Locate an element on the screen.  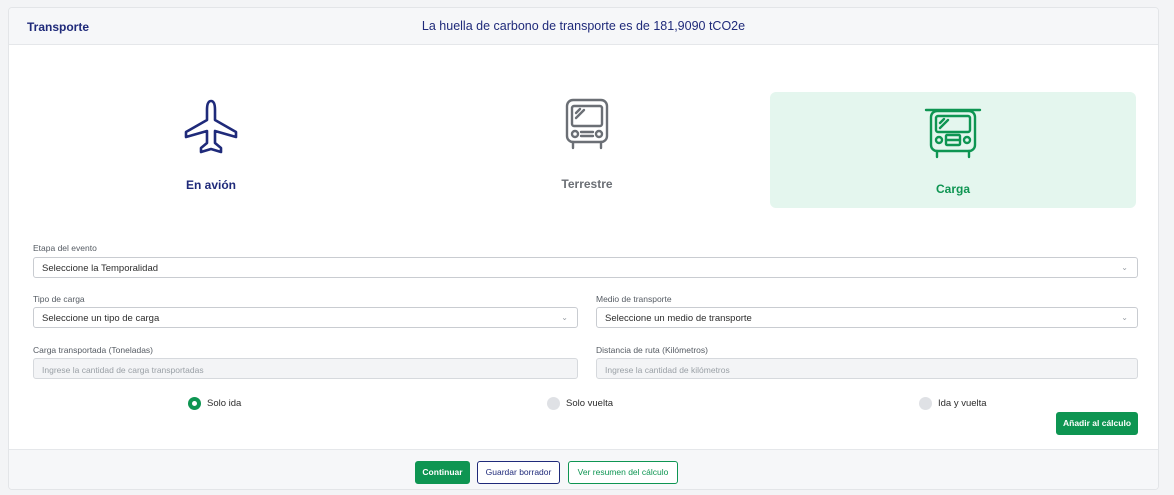
view-summary-button: Ver resumen del cálculo is located at coordinates (623, 472).